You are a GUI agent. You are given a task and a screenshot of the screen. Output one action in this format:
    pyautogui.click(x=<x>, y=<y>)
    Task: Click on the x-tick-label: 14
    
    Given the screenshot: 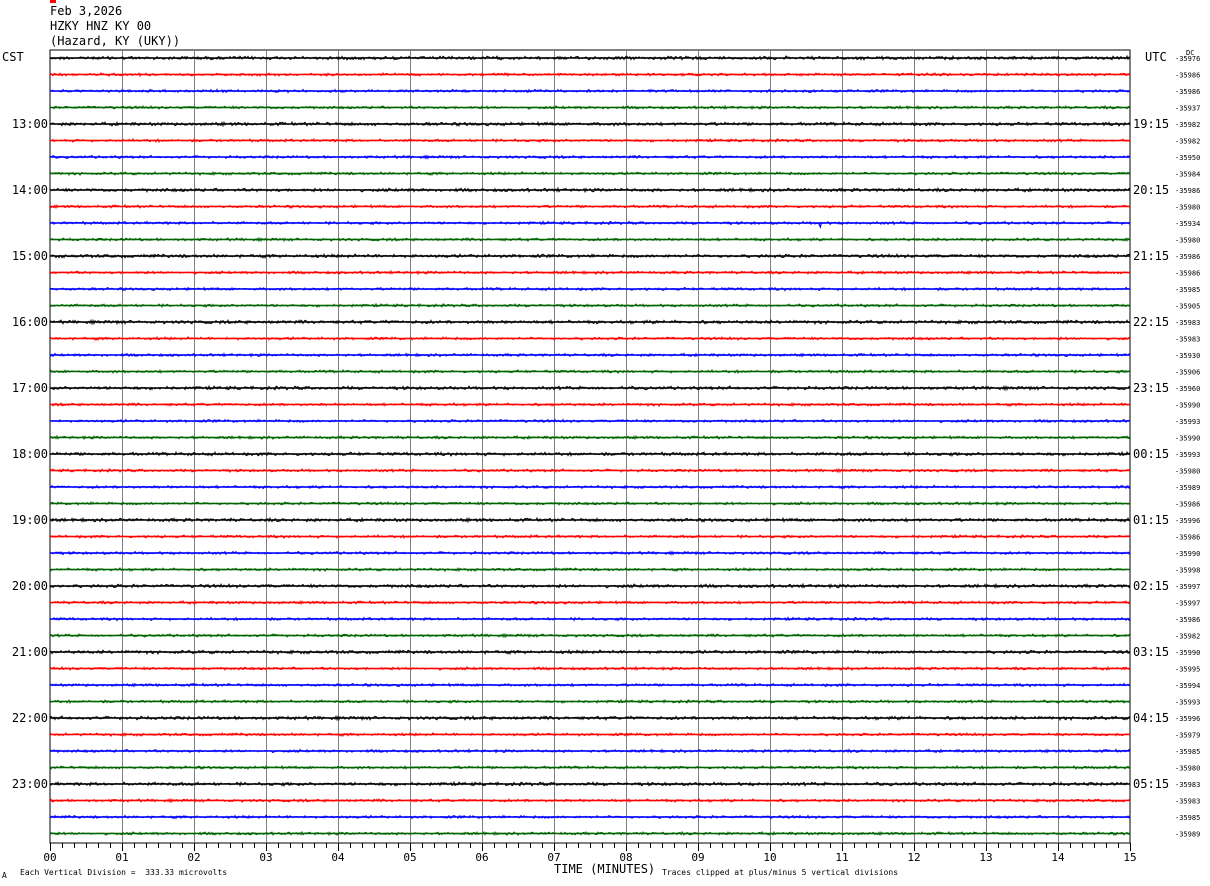 What is the action you would take?
    pyautogui.click(x=1058, y=857)
    